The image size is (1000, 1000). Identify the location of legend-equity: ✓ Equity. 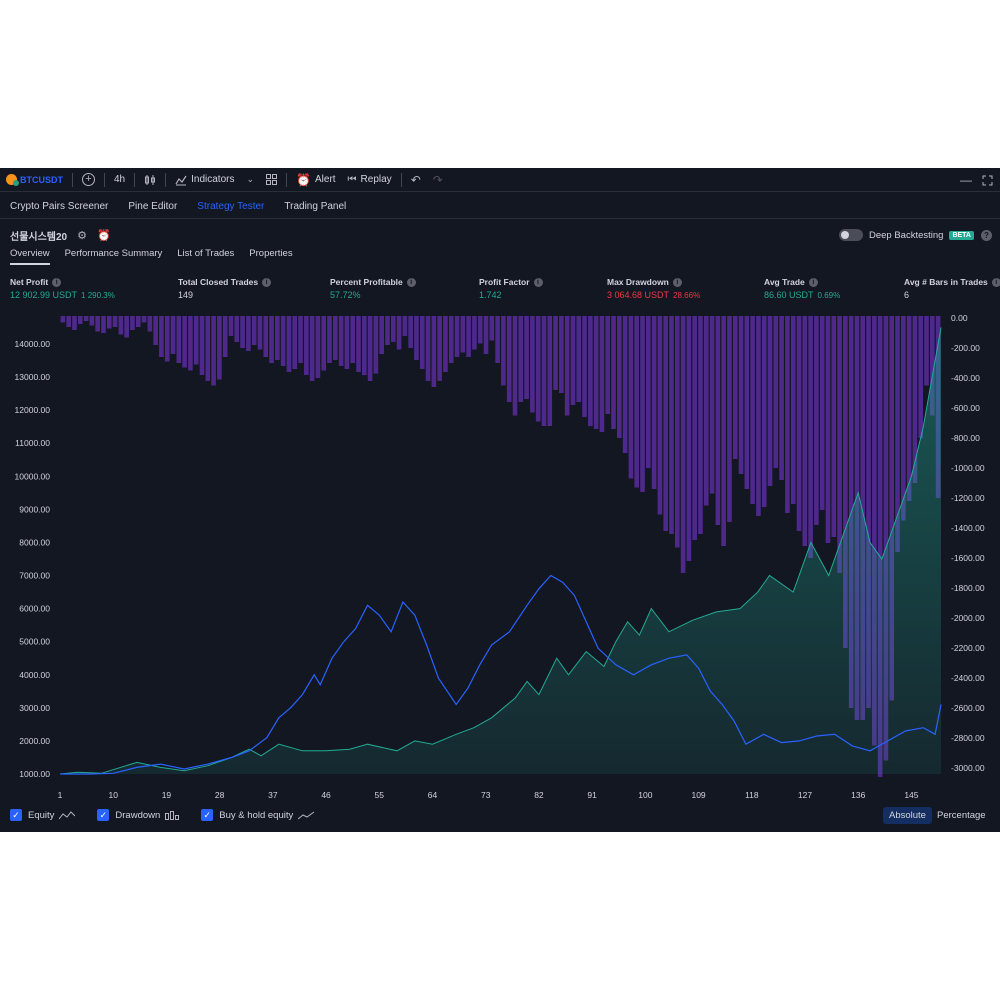
(43, 815).